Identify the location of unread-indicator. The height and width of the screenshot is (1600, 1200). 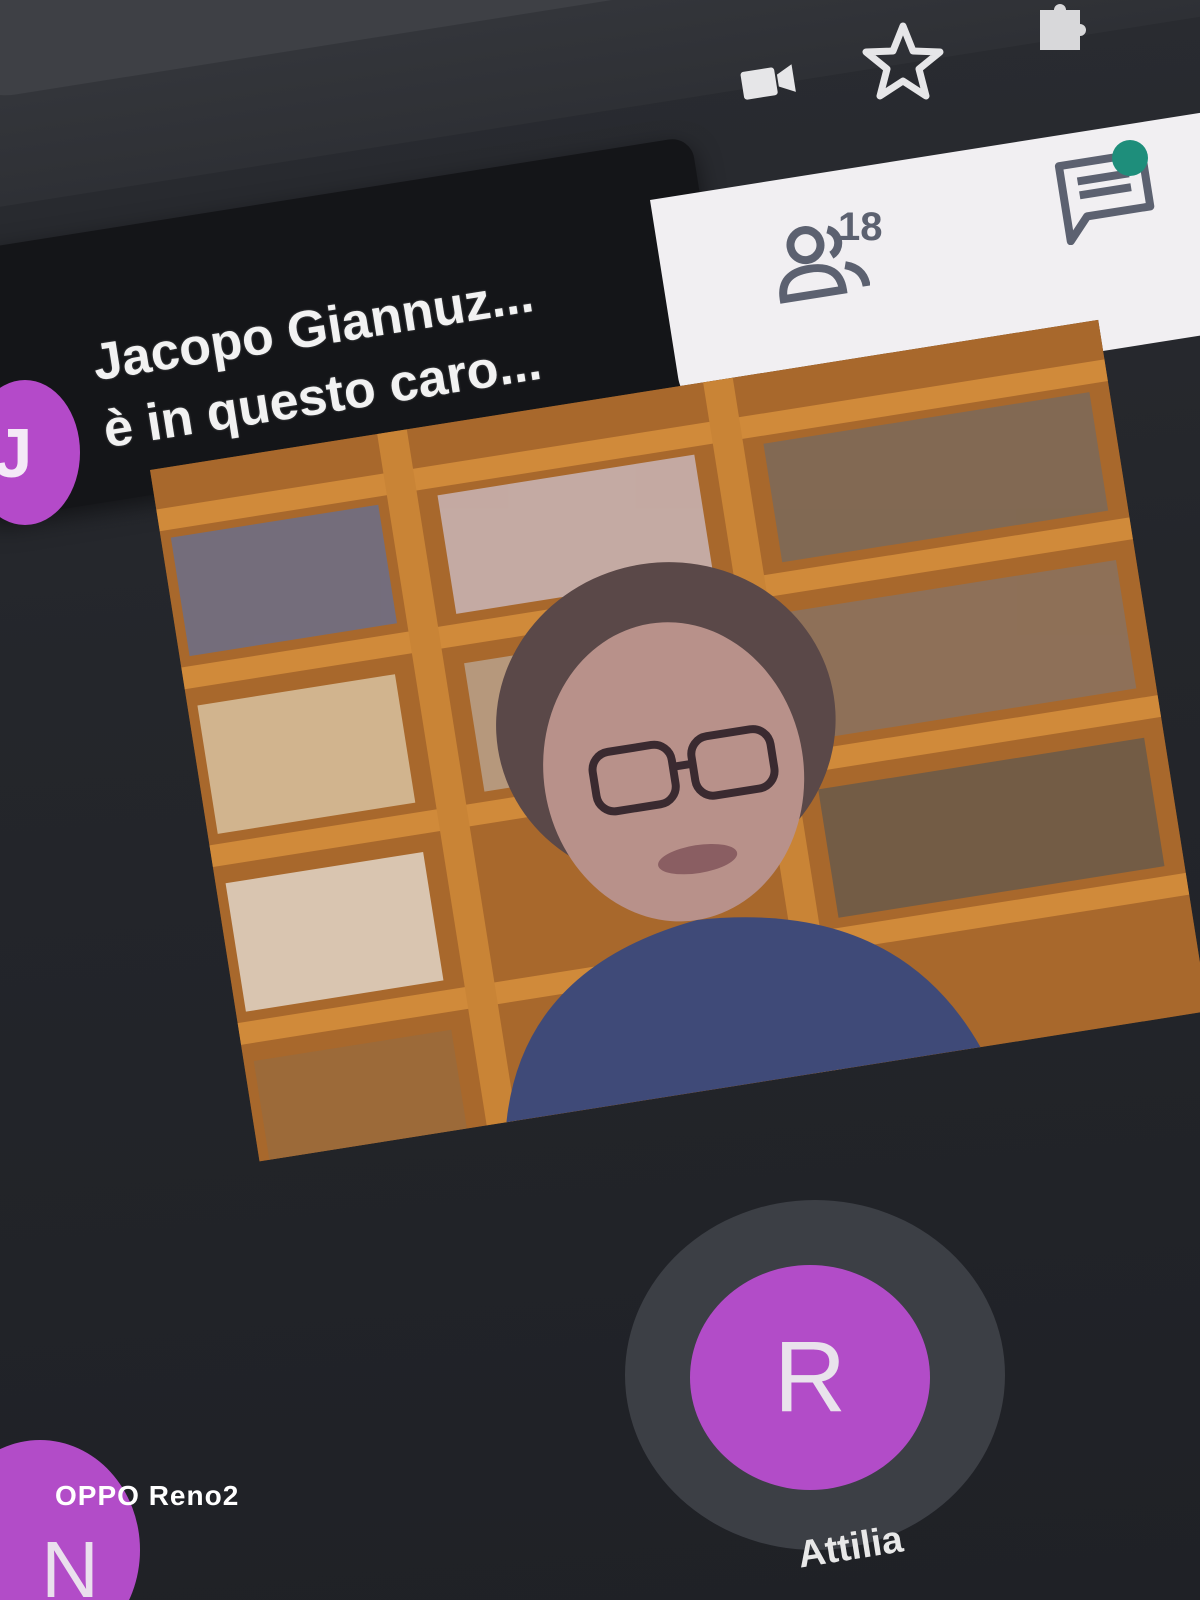
(1130, 158).